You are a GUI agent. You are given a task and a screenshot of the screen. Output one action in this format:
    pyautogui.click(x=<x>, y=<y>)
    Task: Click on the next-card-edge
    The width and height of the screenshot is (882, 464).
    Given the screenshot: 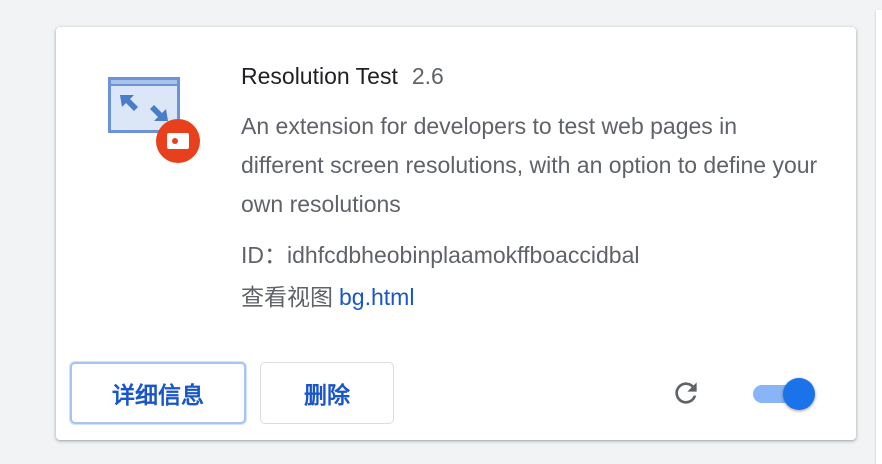 What is the action you would take?
    pyautogui.click(x=879, y=237)
    